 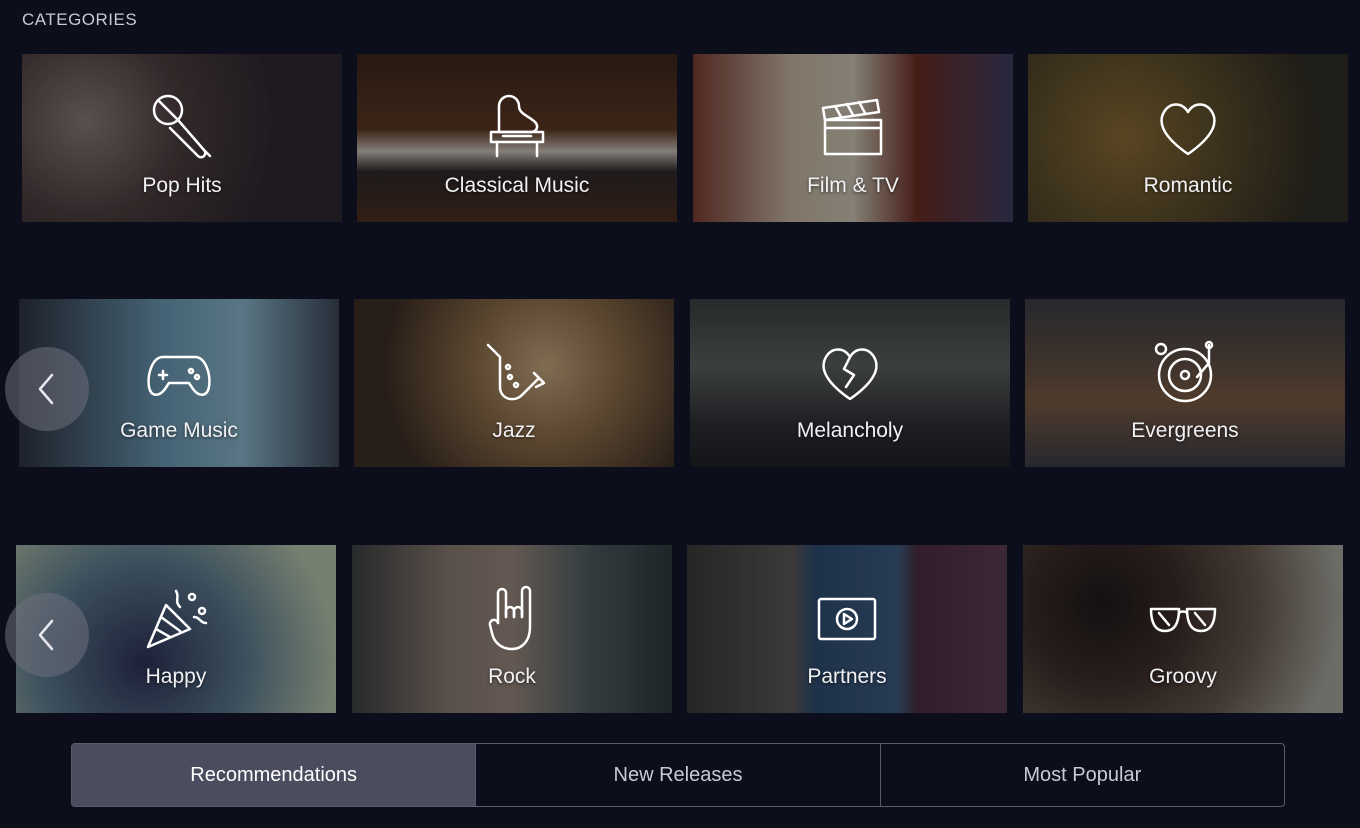 I want to click on category-tile-melancholy: Melancholy, so click(x=850, y=383).